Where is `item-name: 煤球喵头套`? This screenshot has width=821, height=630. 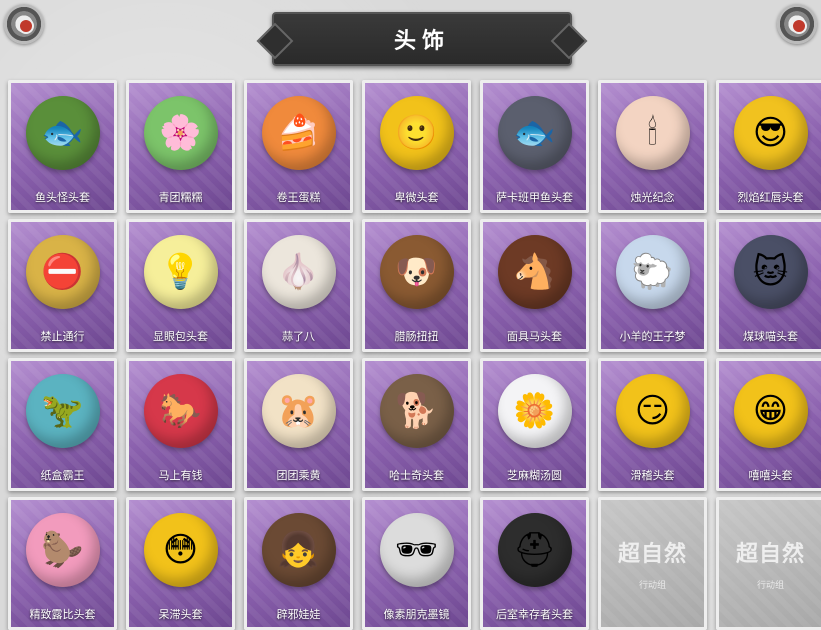 item-name: 煤球喵头套 is located at coordinates (770, 336).